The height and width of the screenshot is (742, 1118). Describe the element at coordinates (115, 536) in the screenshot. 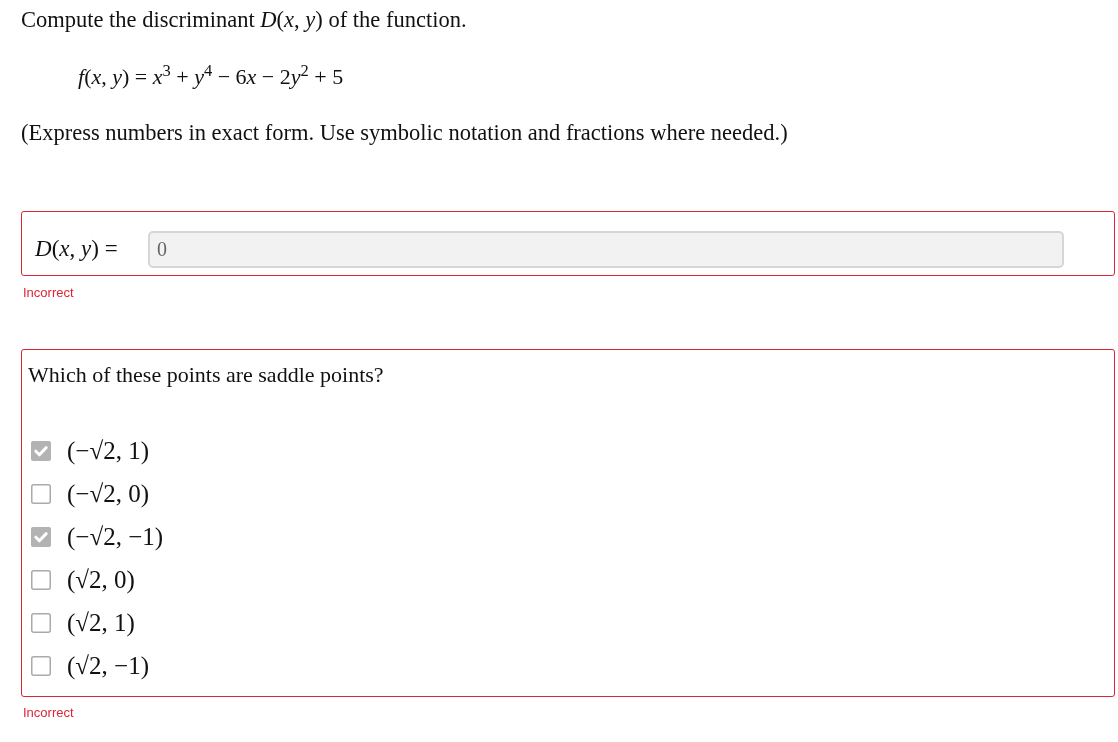

I see `option-label: (−√2, −1)` at that location.